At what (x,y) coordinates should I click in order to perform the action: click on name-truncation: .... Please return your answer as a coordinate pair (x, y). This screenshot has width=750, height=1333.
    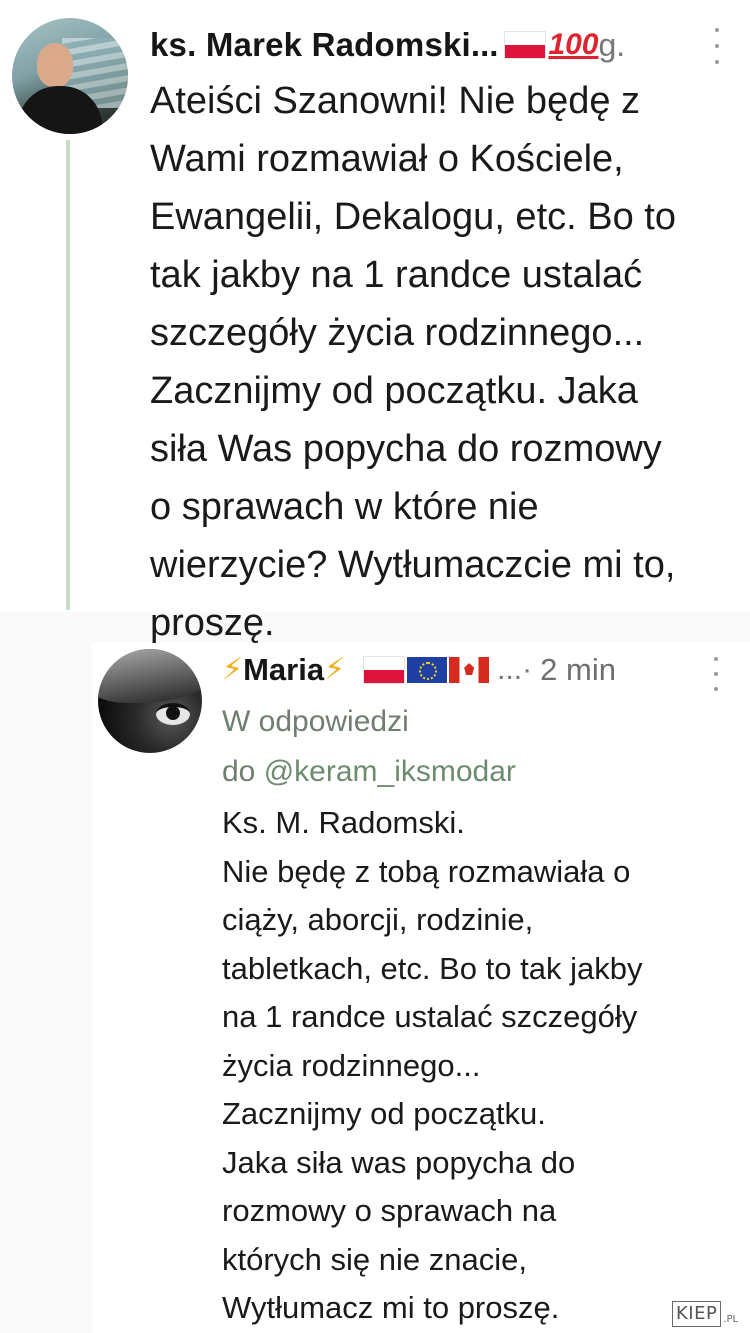
    Looking at the image, I should click on (484, 44).